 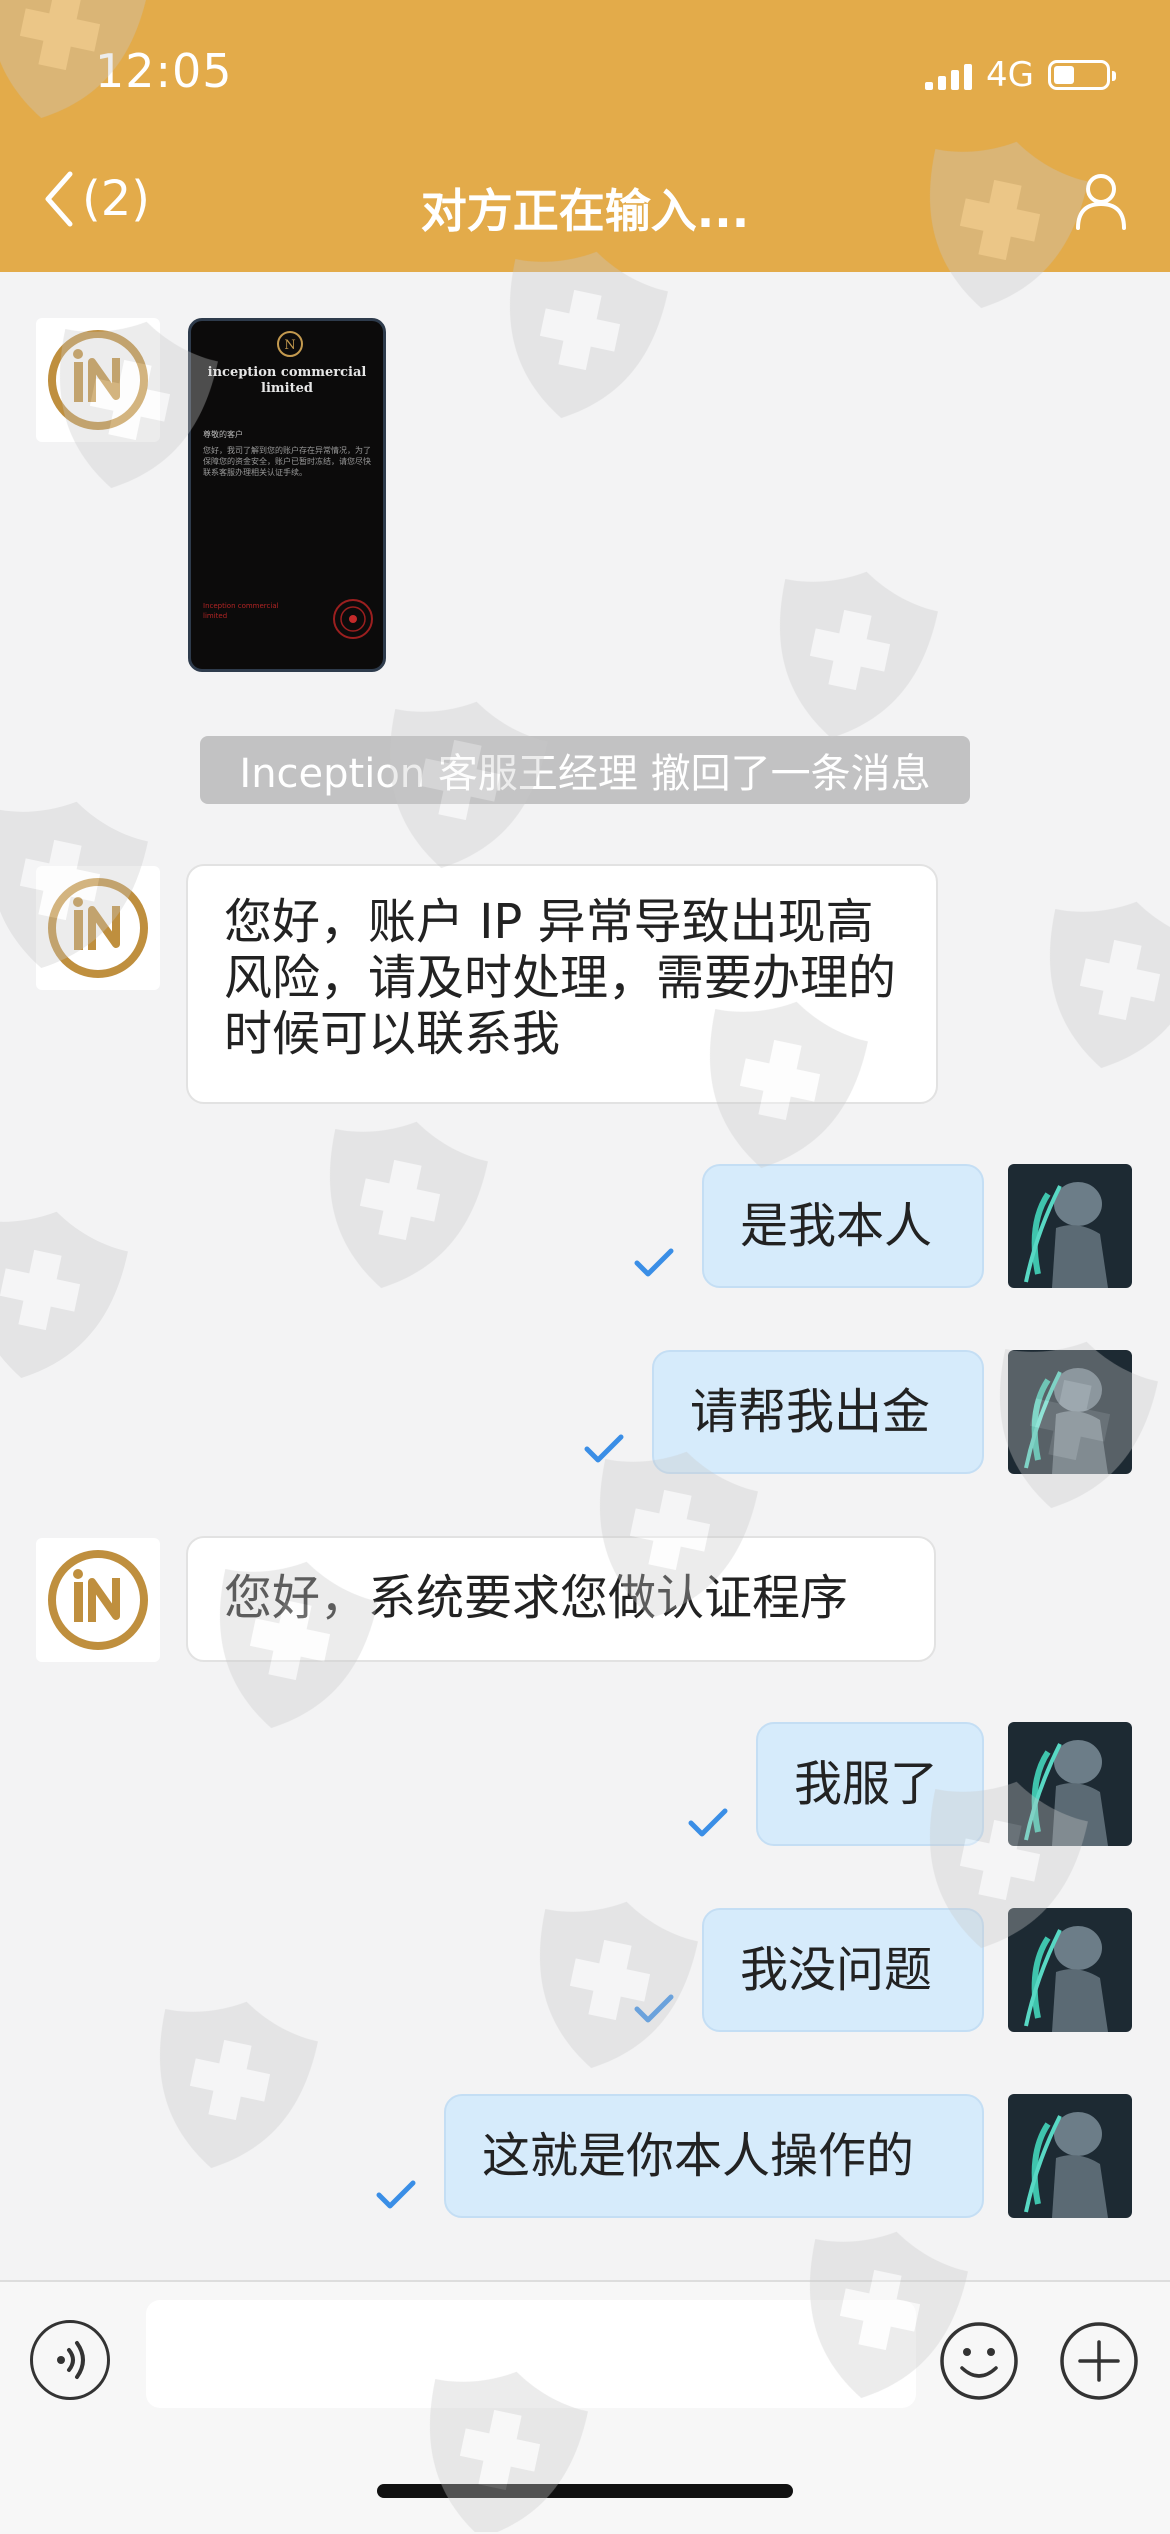 I want to click on card-logo-icon: N, so click(x=290, y=344).